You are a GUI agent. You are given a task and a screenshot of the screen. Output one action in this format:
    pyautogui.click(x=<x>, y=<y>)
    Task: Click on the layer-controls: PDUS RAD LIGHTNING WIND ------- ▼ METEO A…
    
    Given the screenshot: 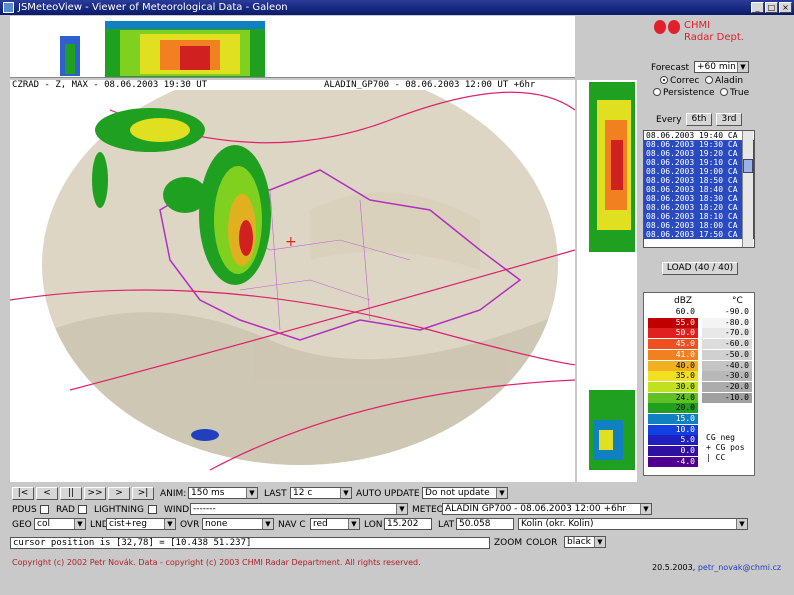 What is the action you would take?
    pyautogui.click(x=331, y=509)
    